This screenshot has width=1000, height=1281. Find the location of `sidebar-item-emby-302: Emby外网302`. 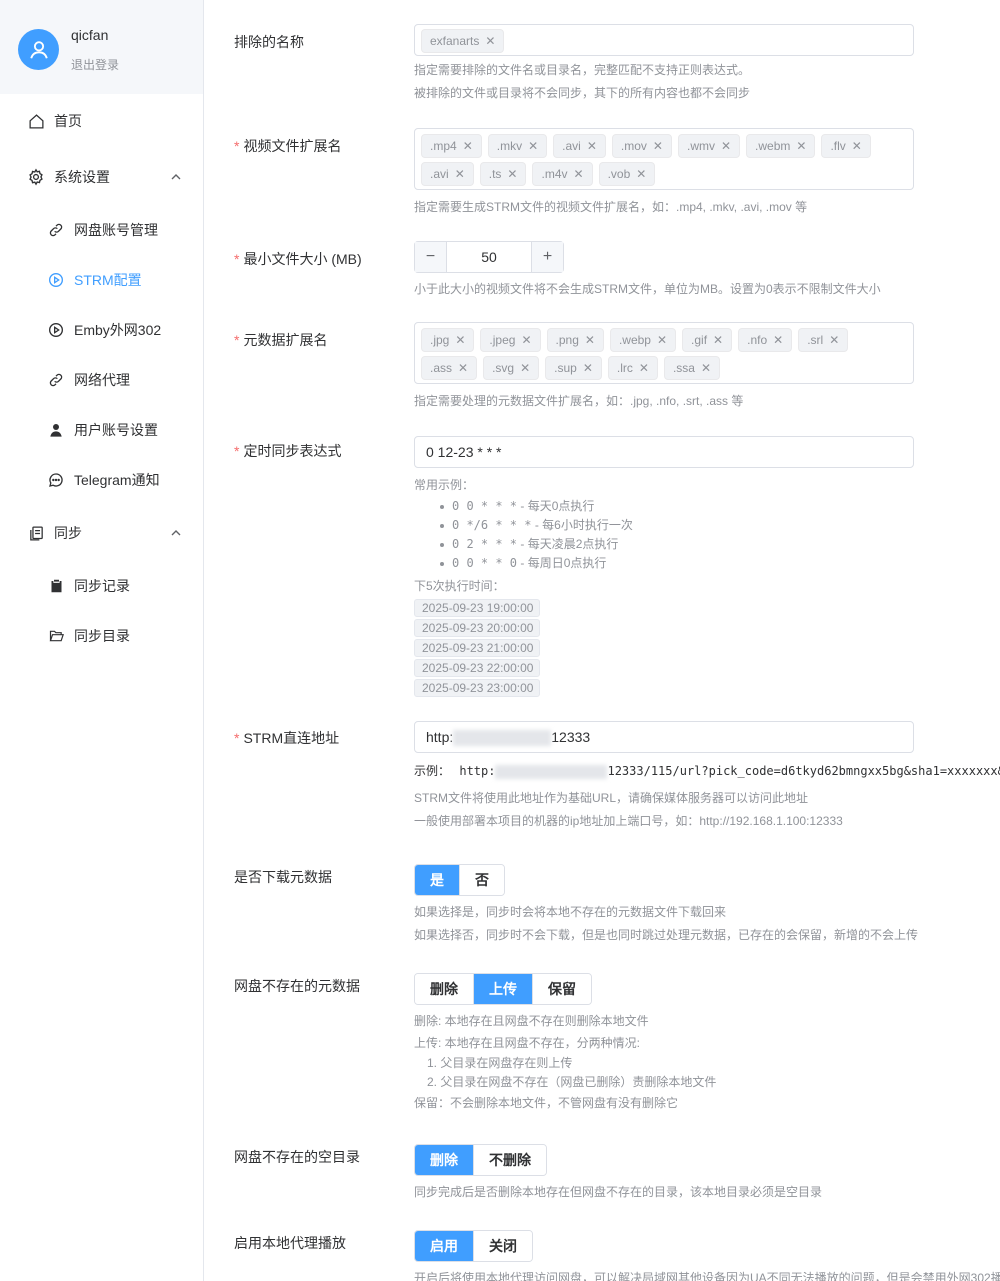

sidebar-item-emby-302: Emby外网302 is located at coordinates (102, 330).